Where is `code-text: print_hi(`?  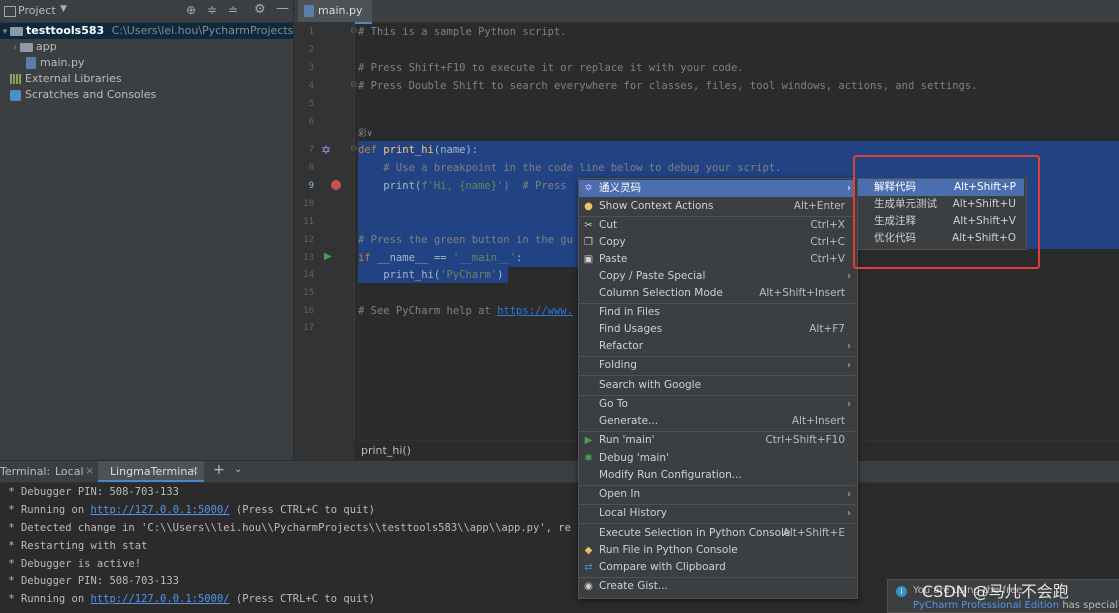
code-text: print_hi( is located at coordinates (399, 275).